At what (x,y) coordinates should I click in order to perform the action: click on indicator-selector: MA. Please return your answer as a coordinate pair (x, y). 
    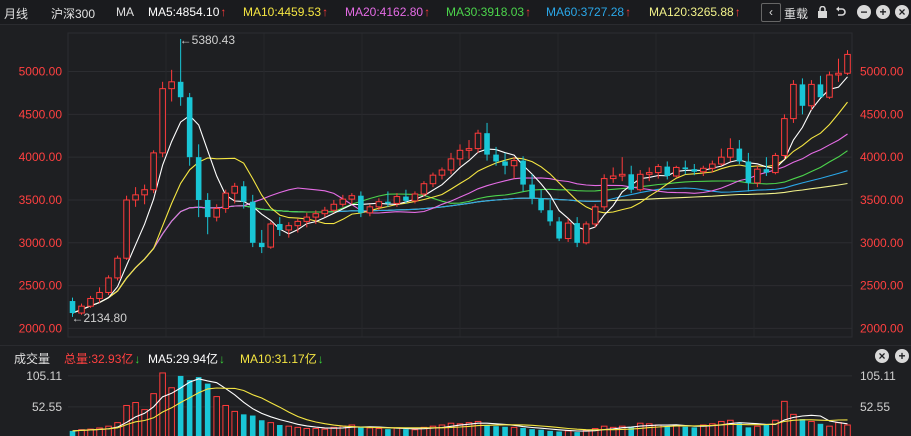
    Looking at the image, I should click on (125, 12).